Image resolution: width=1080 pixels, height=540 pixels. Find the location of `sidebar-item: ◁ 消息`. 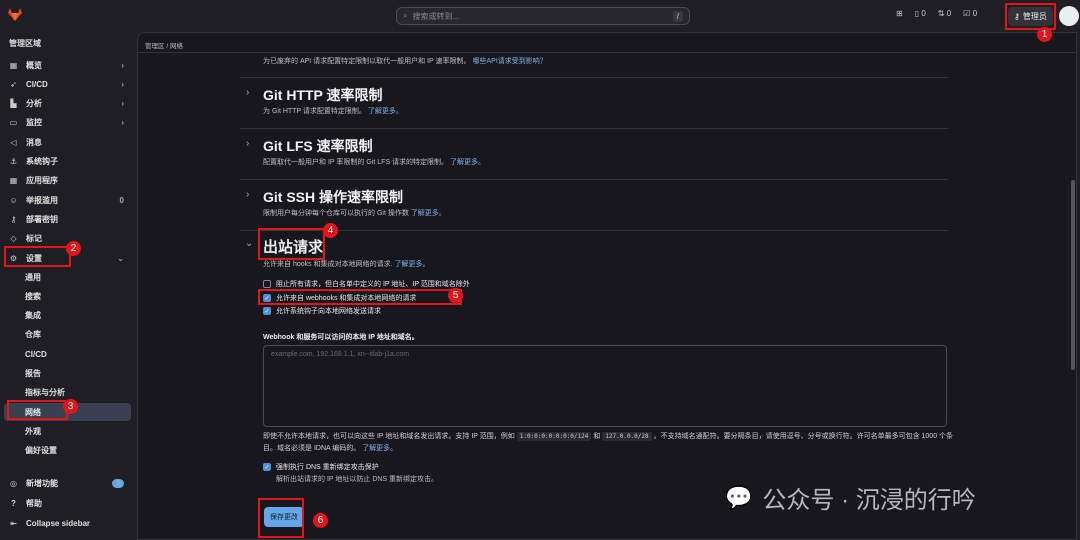

sidebar-item: ◁ 消息 is located at coordinates (68, 142).